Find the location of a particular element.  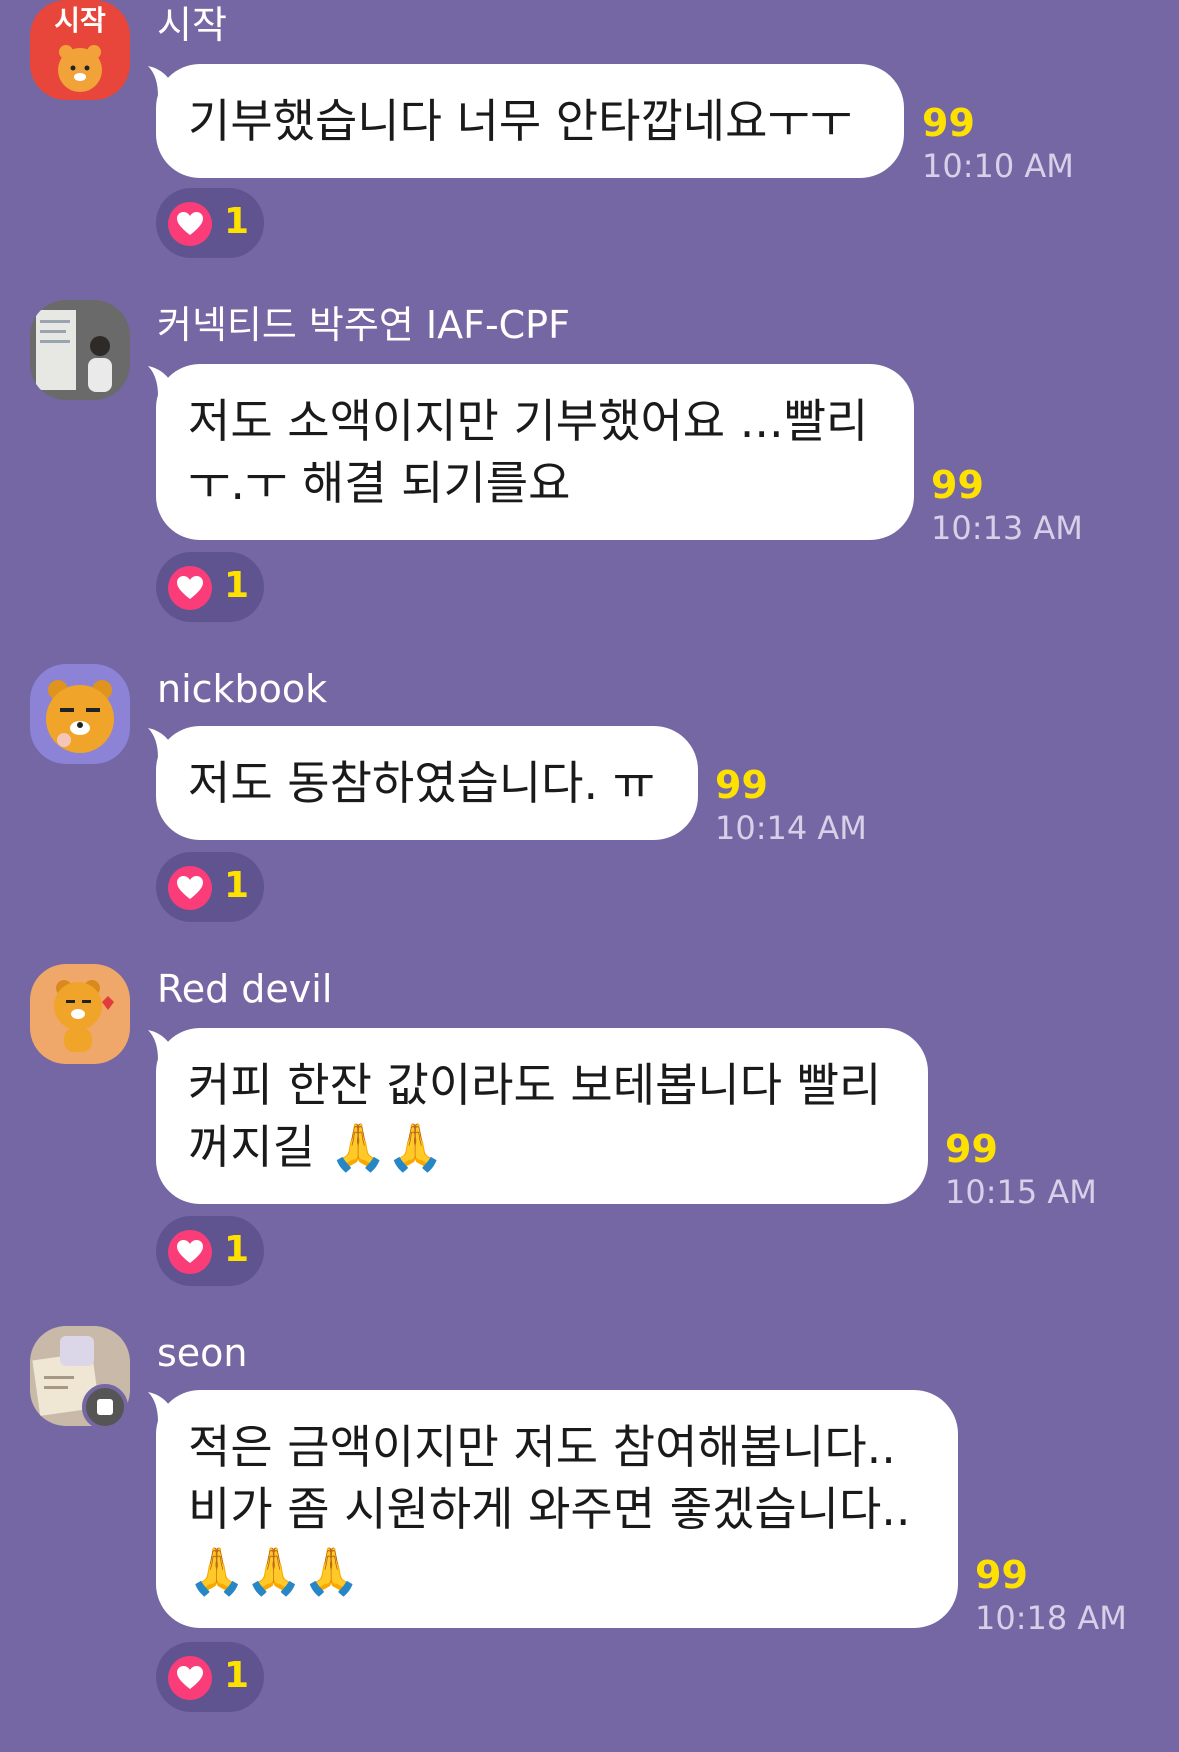

avatar-label: 시작 is located at coordinates (80, 20).